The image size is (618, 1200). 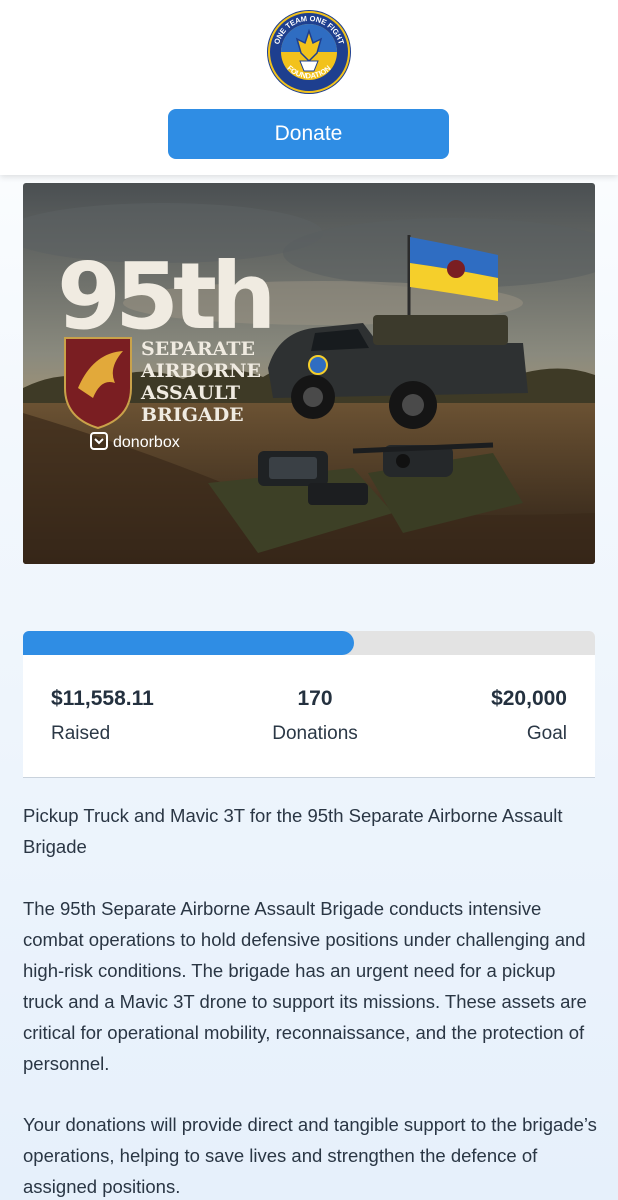 I want to click on donations-label: Donations, so click(x=315, y=733).